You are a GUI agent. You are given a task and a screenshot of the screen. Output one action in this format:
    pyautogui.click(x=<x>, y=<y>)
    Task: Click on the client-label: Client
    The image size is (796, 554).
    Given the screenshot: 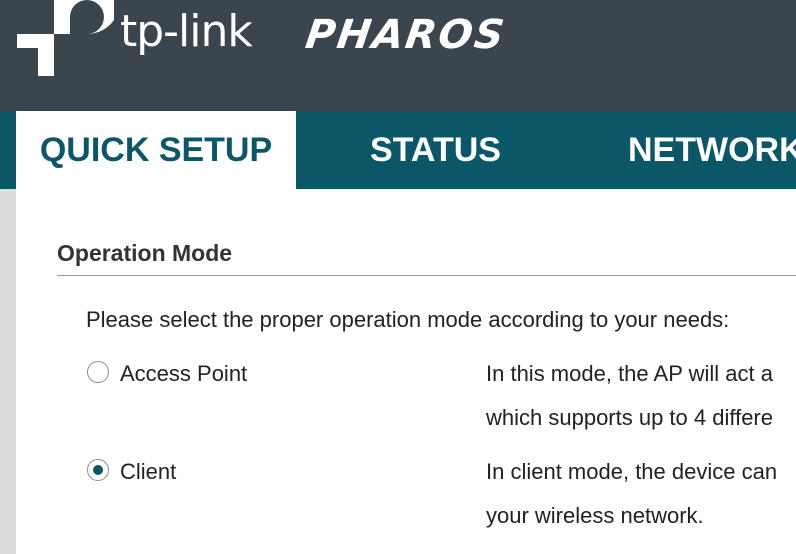 What is the action you would take?
    pyautogui.click(x=148, y=472)
    